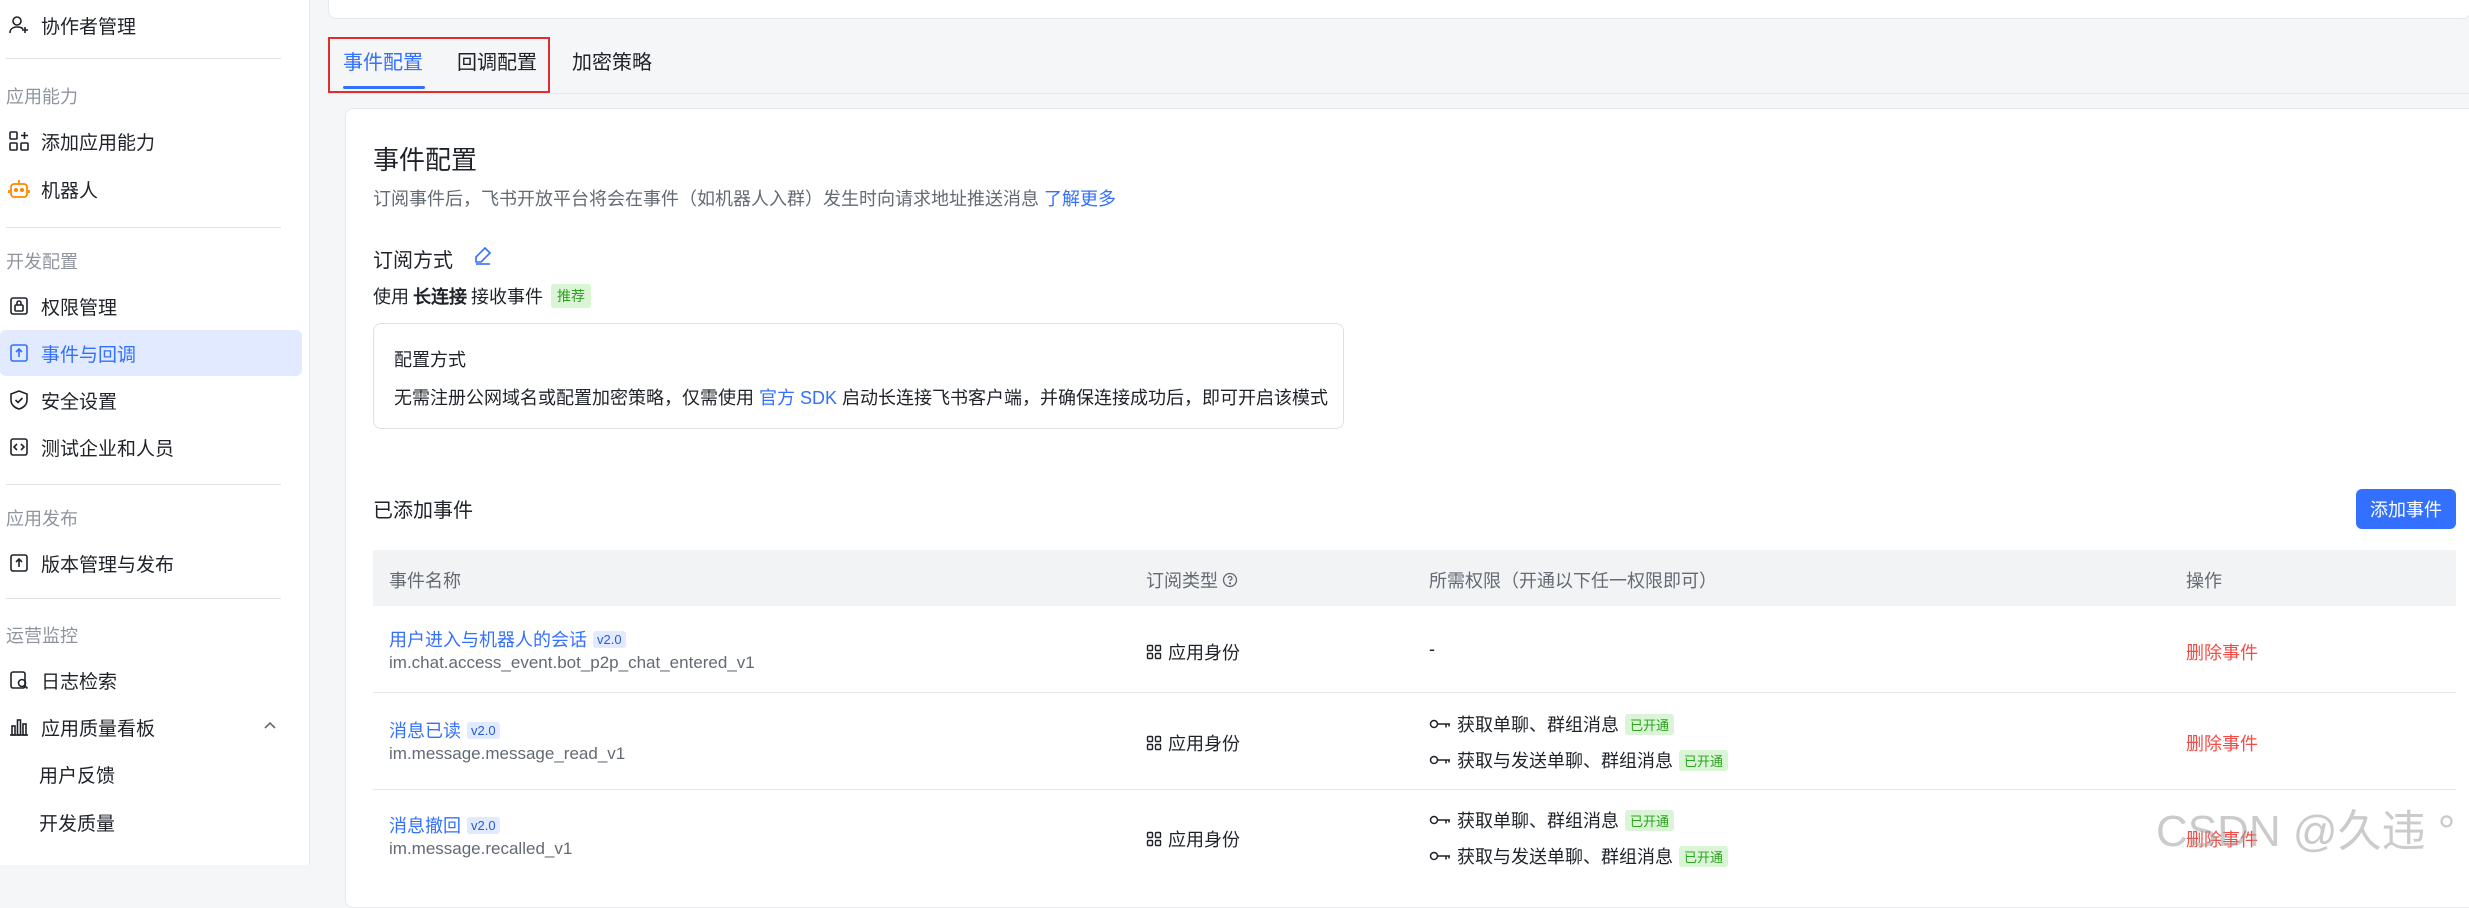 This screenshot has width=2469, height=908. What do you see at coordinates (42, 636) in the screenshot?
I see `group-title-monitoring: 运营监控` at bounding box center [42, 636].